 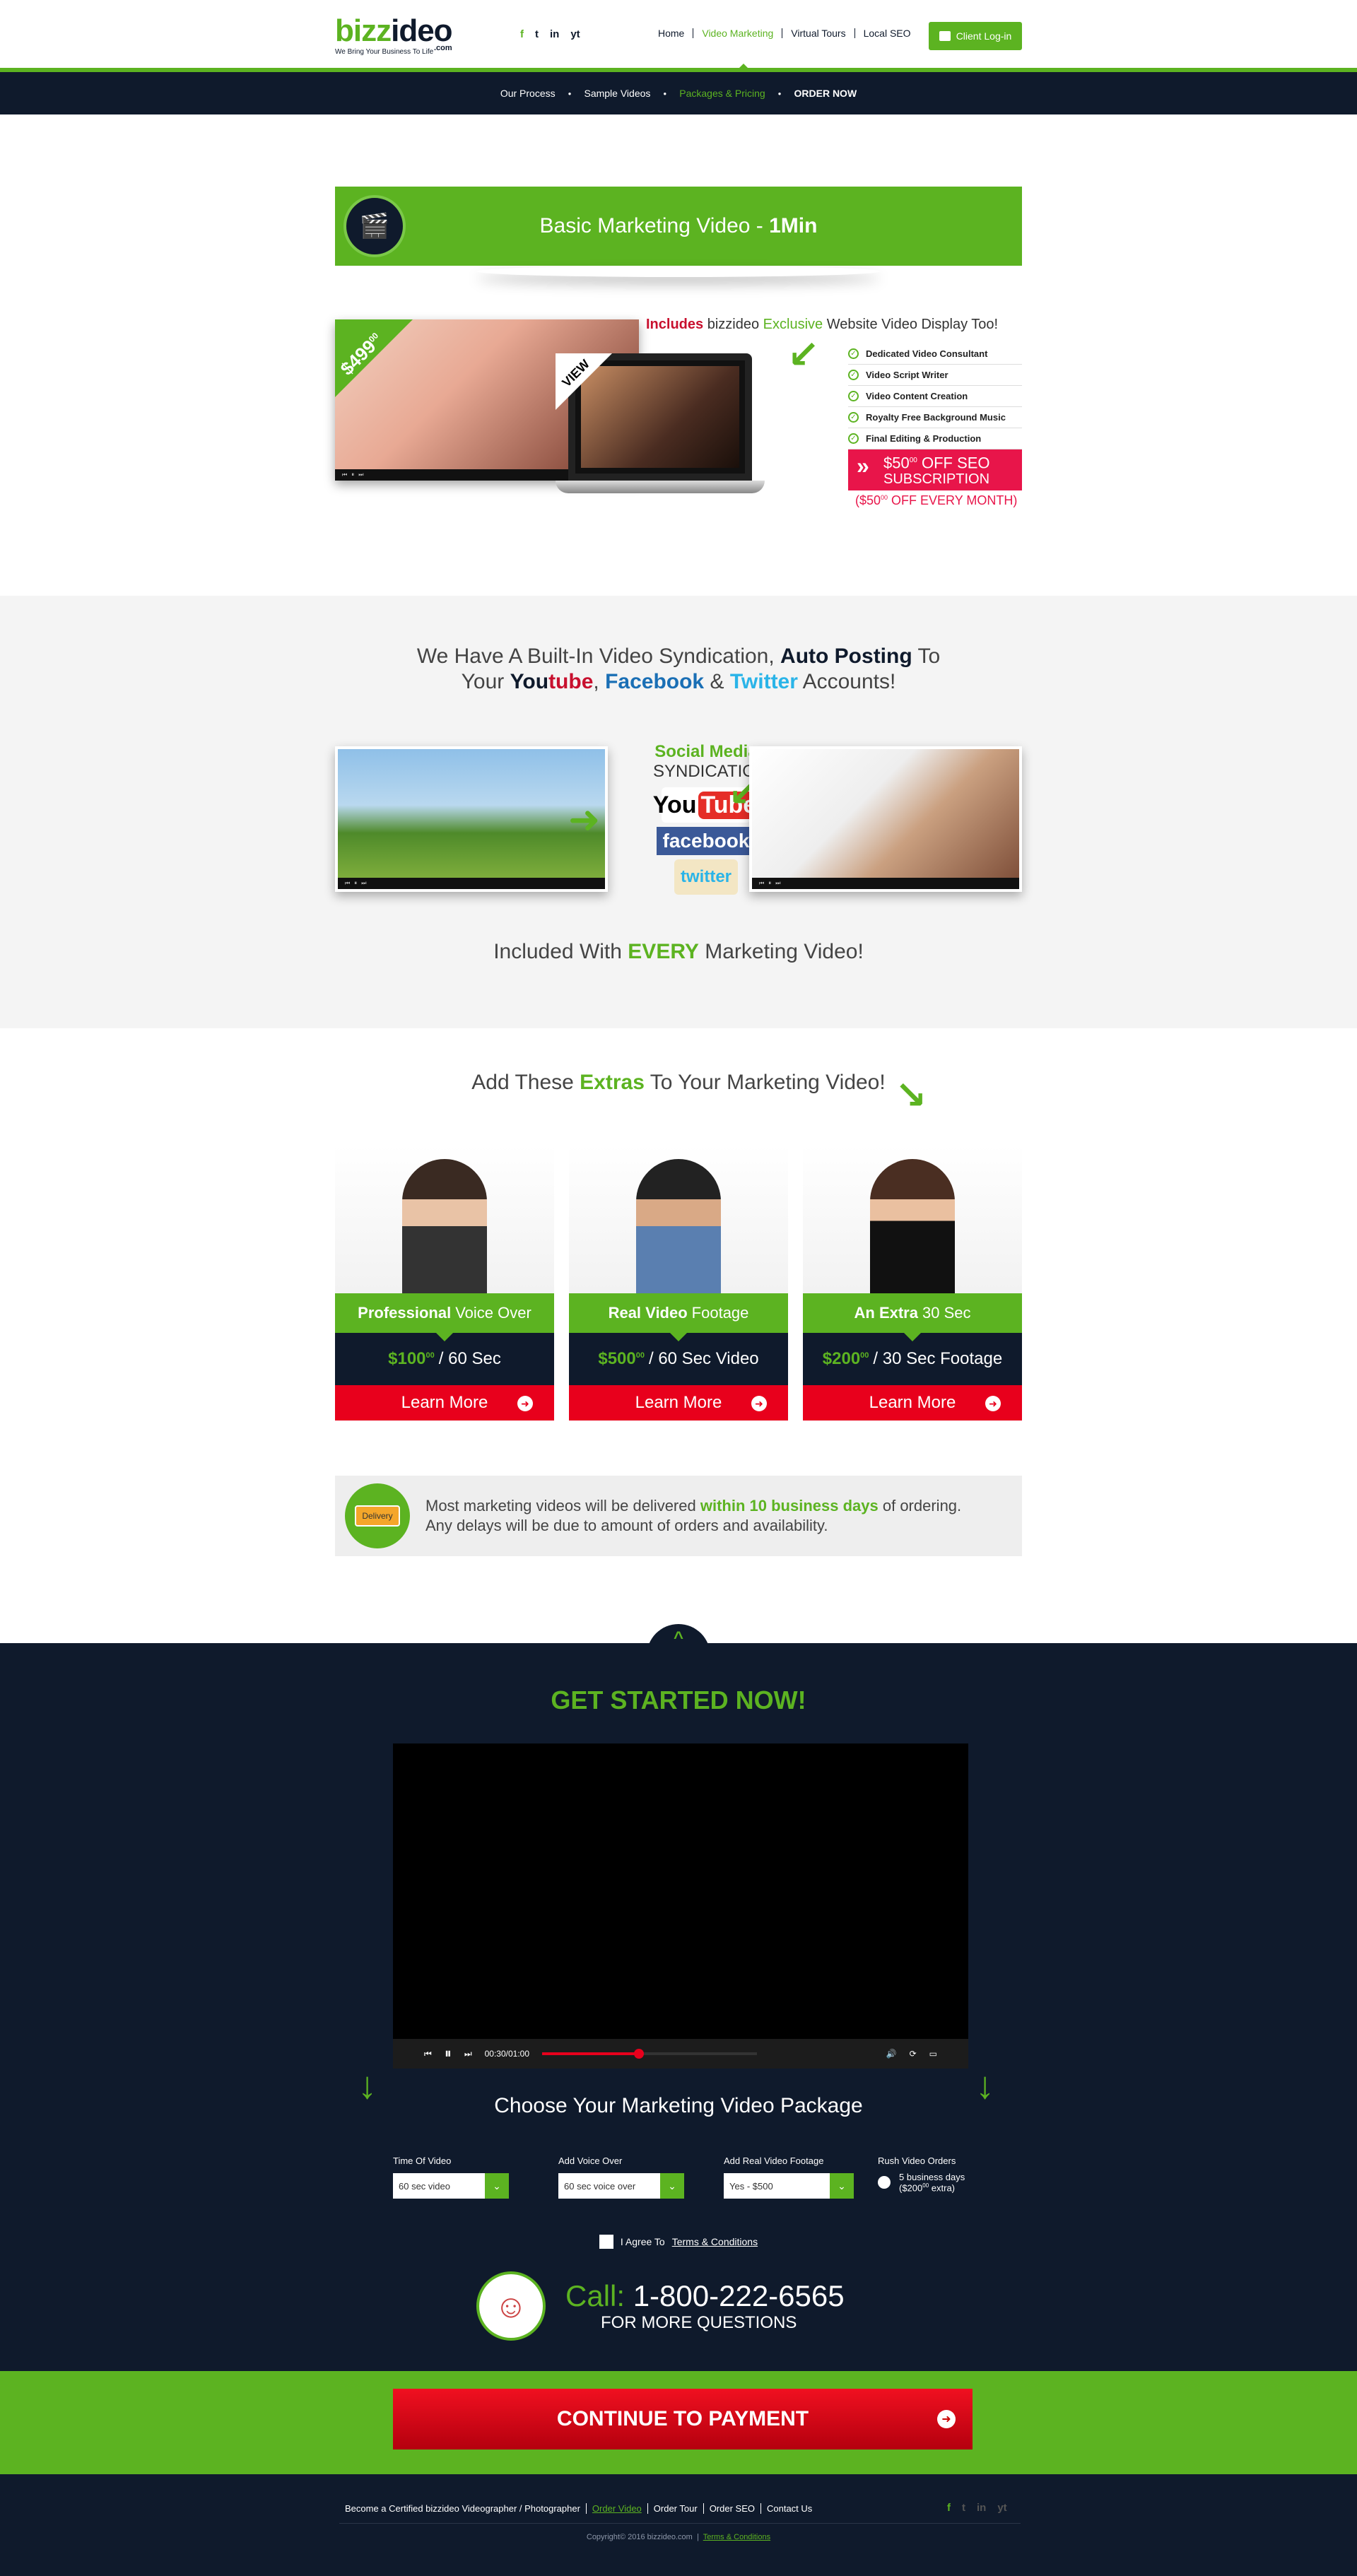 What do you see at coordinates (660, 487) in the screenshot?
I see `laptop-base` at bounding box center [660, 487].